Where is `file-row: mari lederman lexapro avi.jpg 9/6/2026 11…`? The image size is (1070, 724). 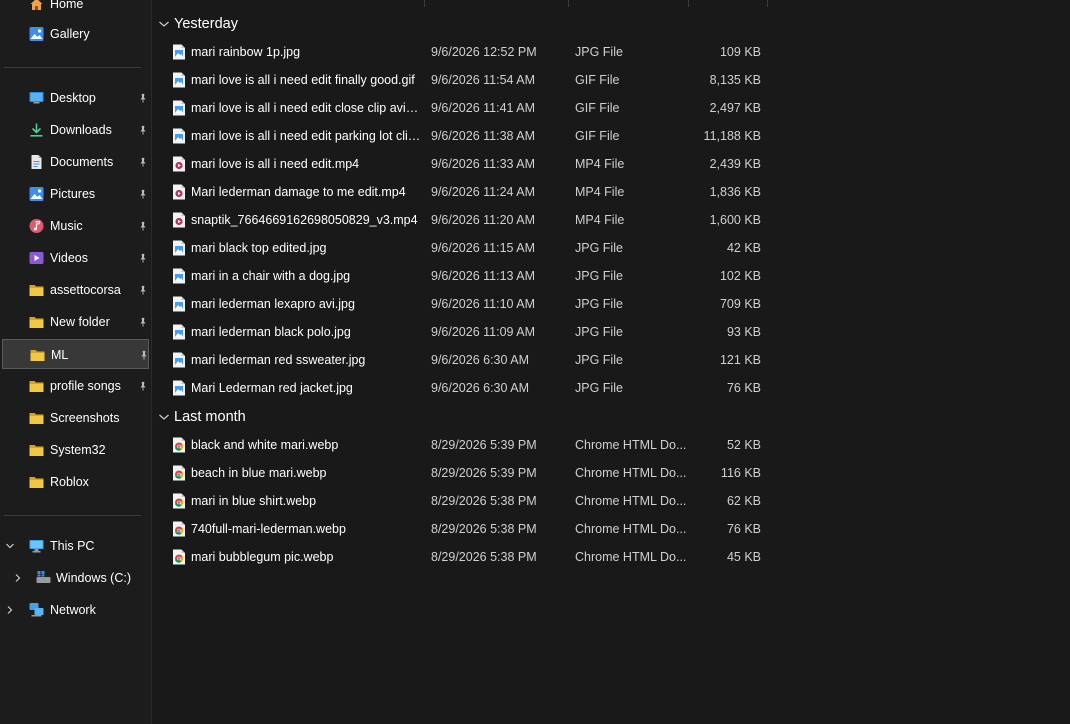
file-row: mari lederman lexapro avi.jpg 9/6/2026 11… is located at coordinates (462, 304).